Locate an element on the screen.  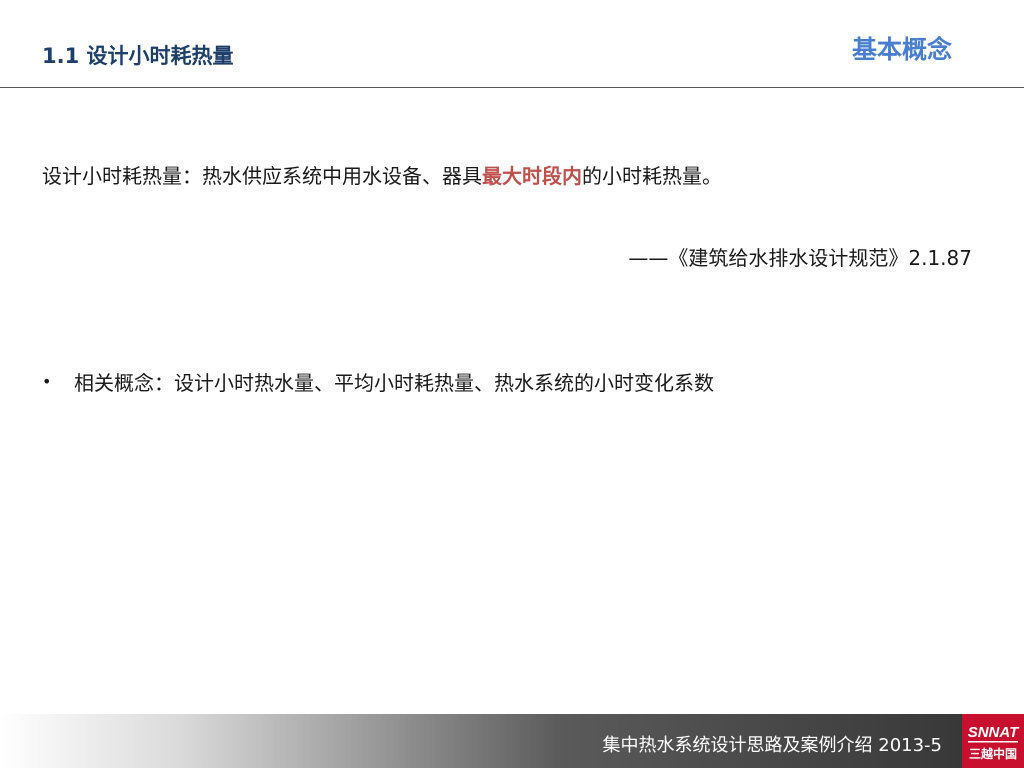
definition-prefix: 设计小时耗热量：热水供应系统中用水设备、器具 is located at coordinates (262, 176).